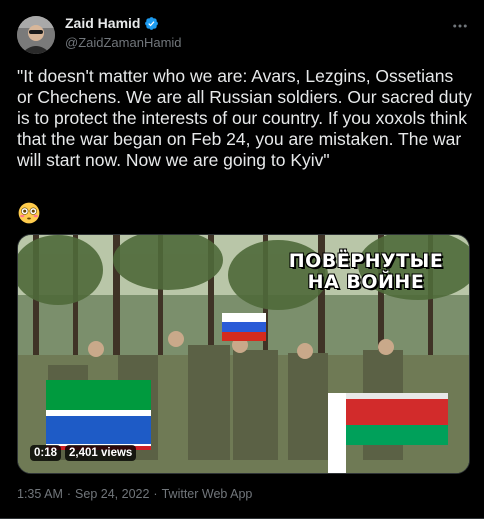 This screenshot has height=519, width=484. I want to click on tweet-time: 1:35 AM, so click(40, 494).